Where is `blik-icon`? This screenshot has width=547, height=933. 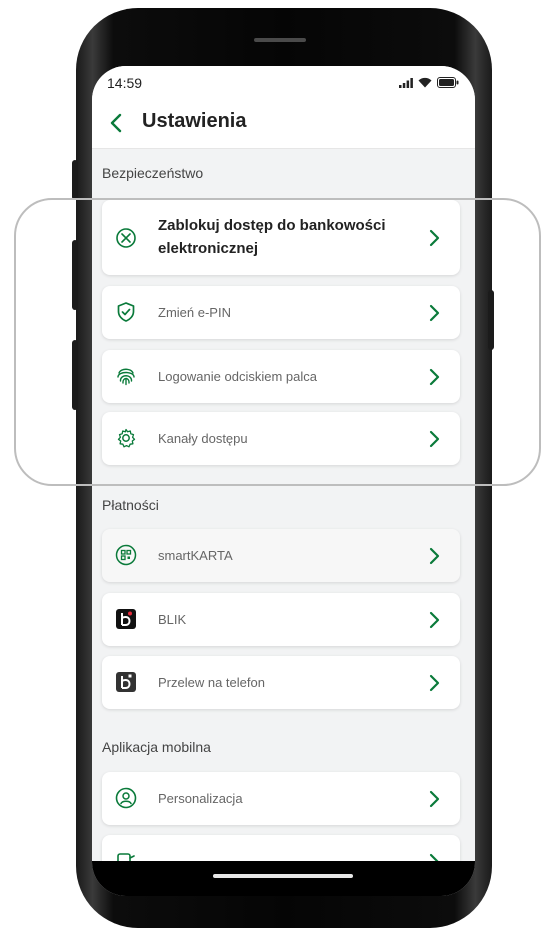 blik-icon is located at coordinates (126, 619).